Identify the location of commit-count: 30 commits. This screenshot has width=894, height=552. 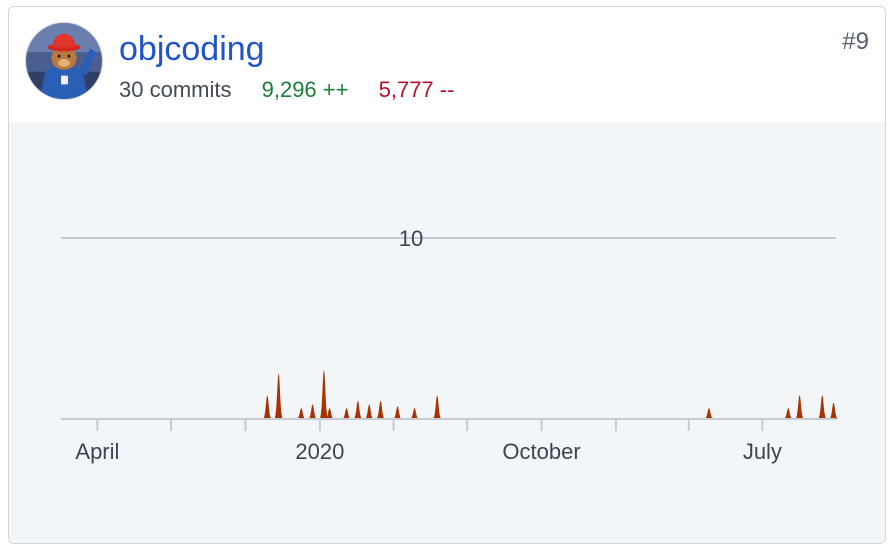
(175, 89).